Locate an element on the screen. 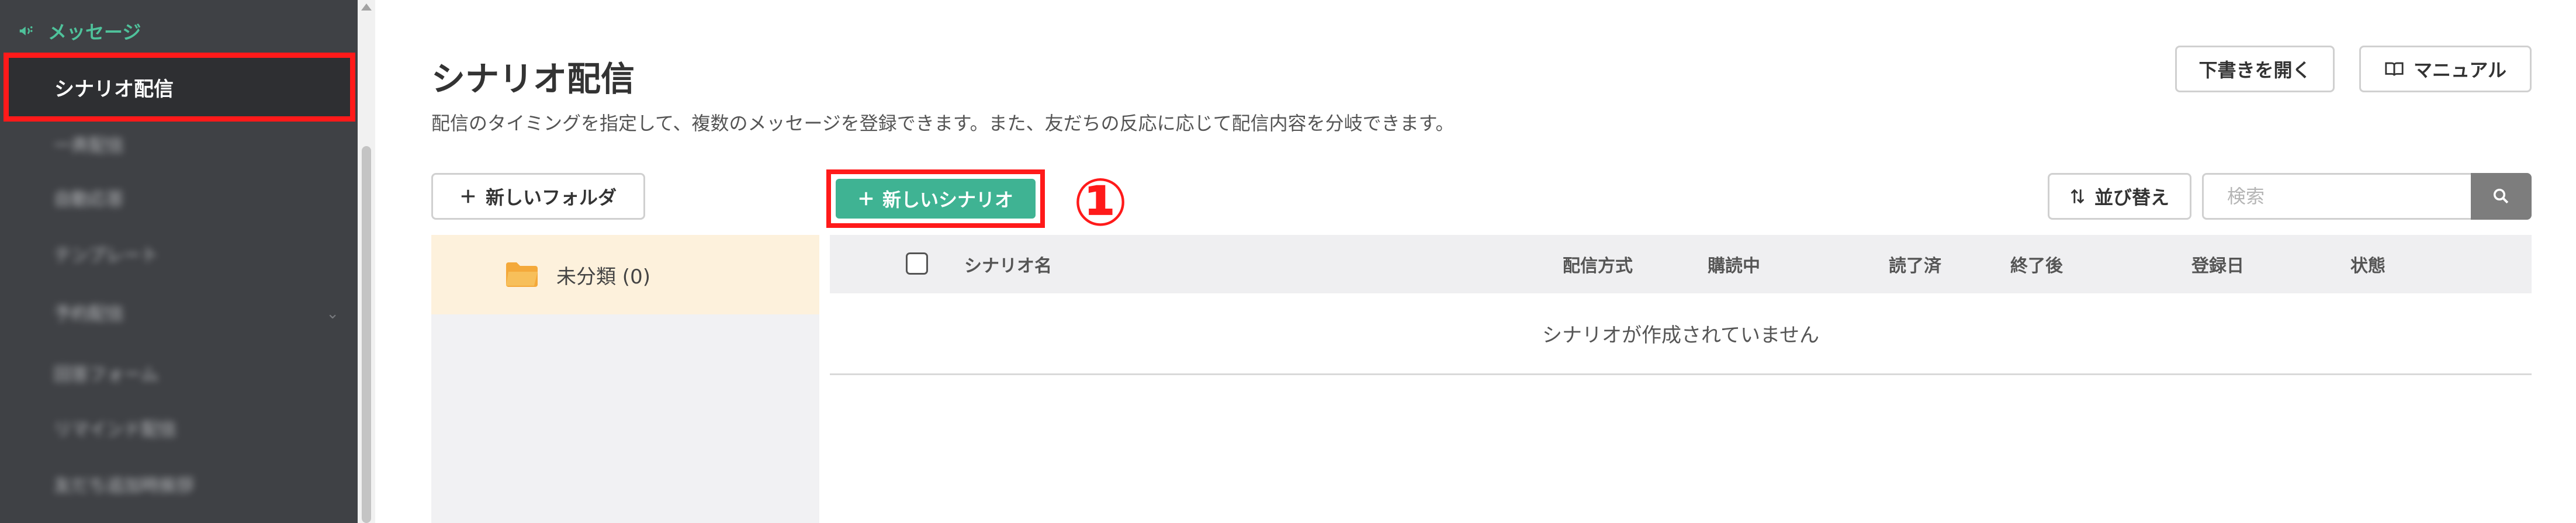  sidebar-item-label: シナリオ配信 is located at coordinates (114, 89).